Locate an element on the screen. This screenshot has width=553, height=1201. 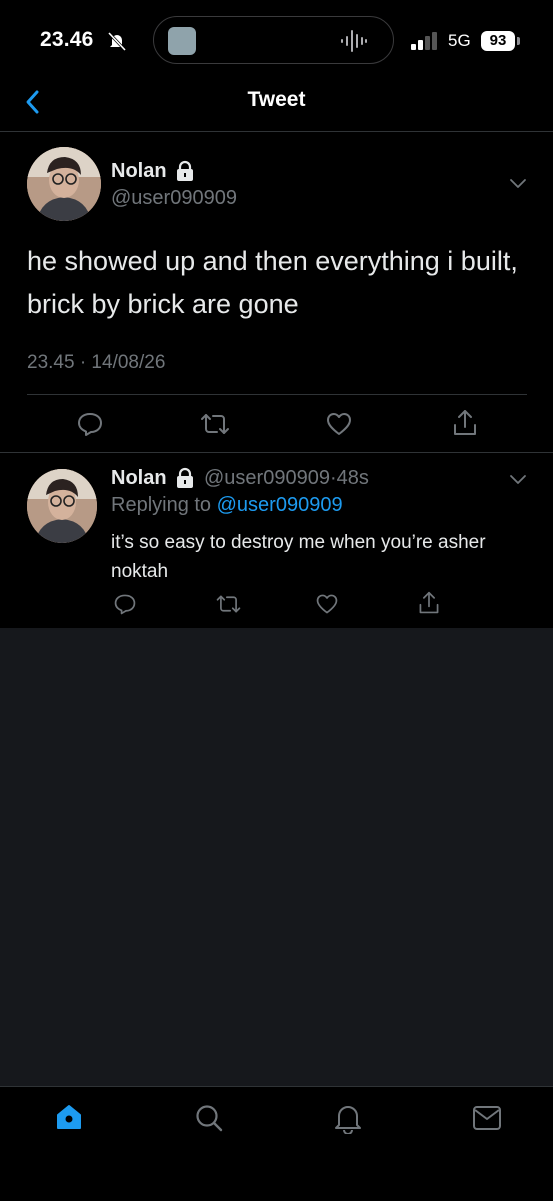
home-icon is located at coordinates (69, 1117).